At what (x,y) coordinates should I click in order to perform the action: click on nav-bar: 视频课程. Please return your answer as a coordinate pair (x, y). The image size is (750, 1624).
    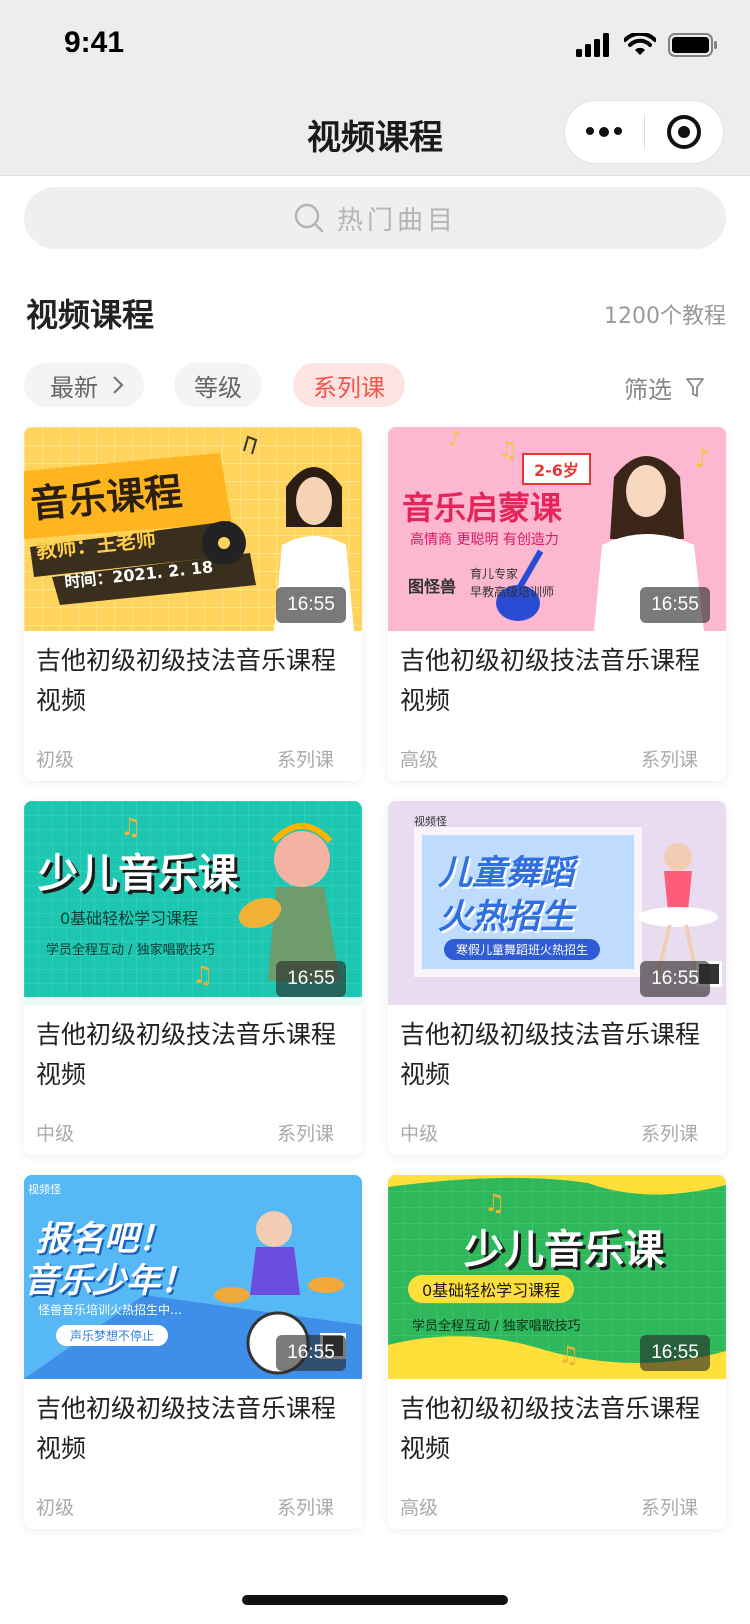
    Looking at the image, I should click on (375, 132).